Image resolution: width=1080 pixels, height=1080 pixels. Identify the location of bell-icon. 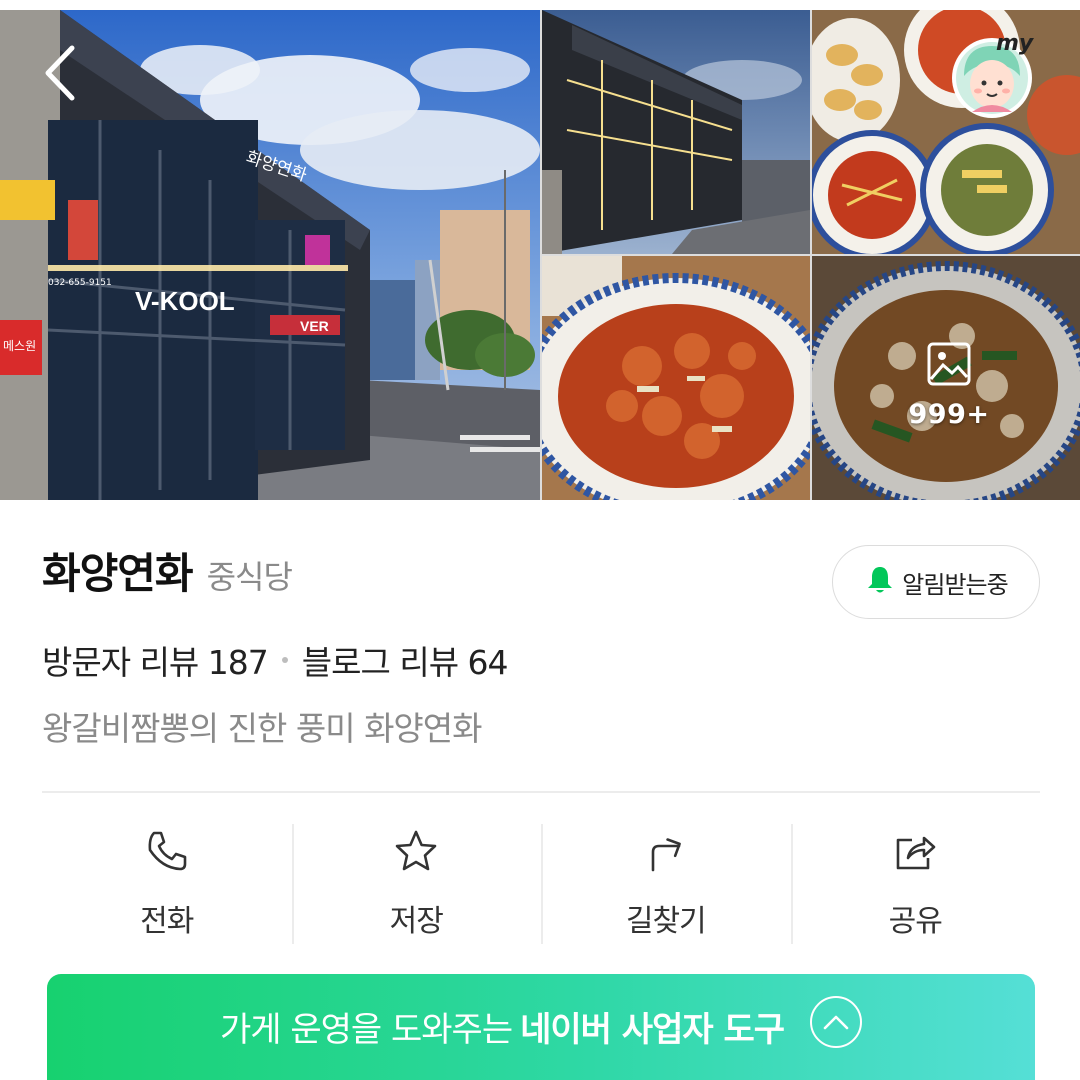
(880, 582).